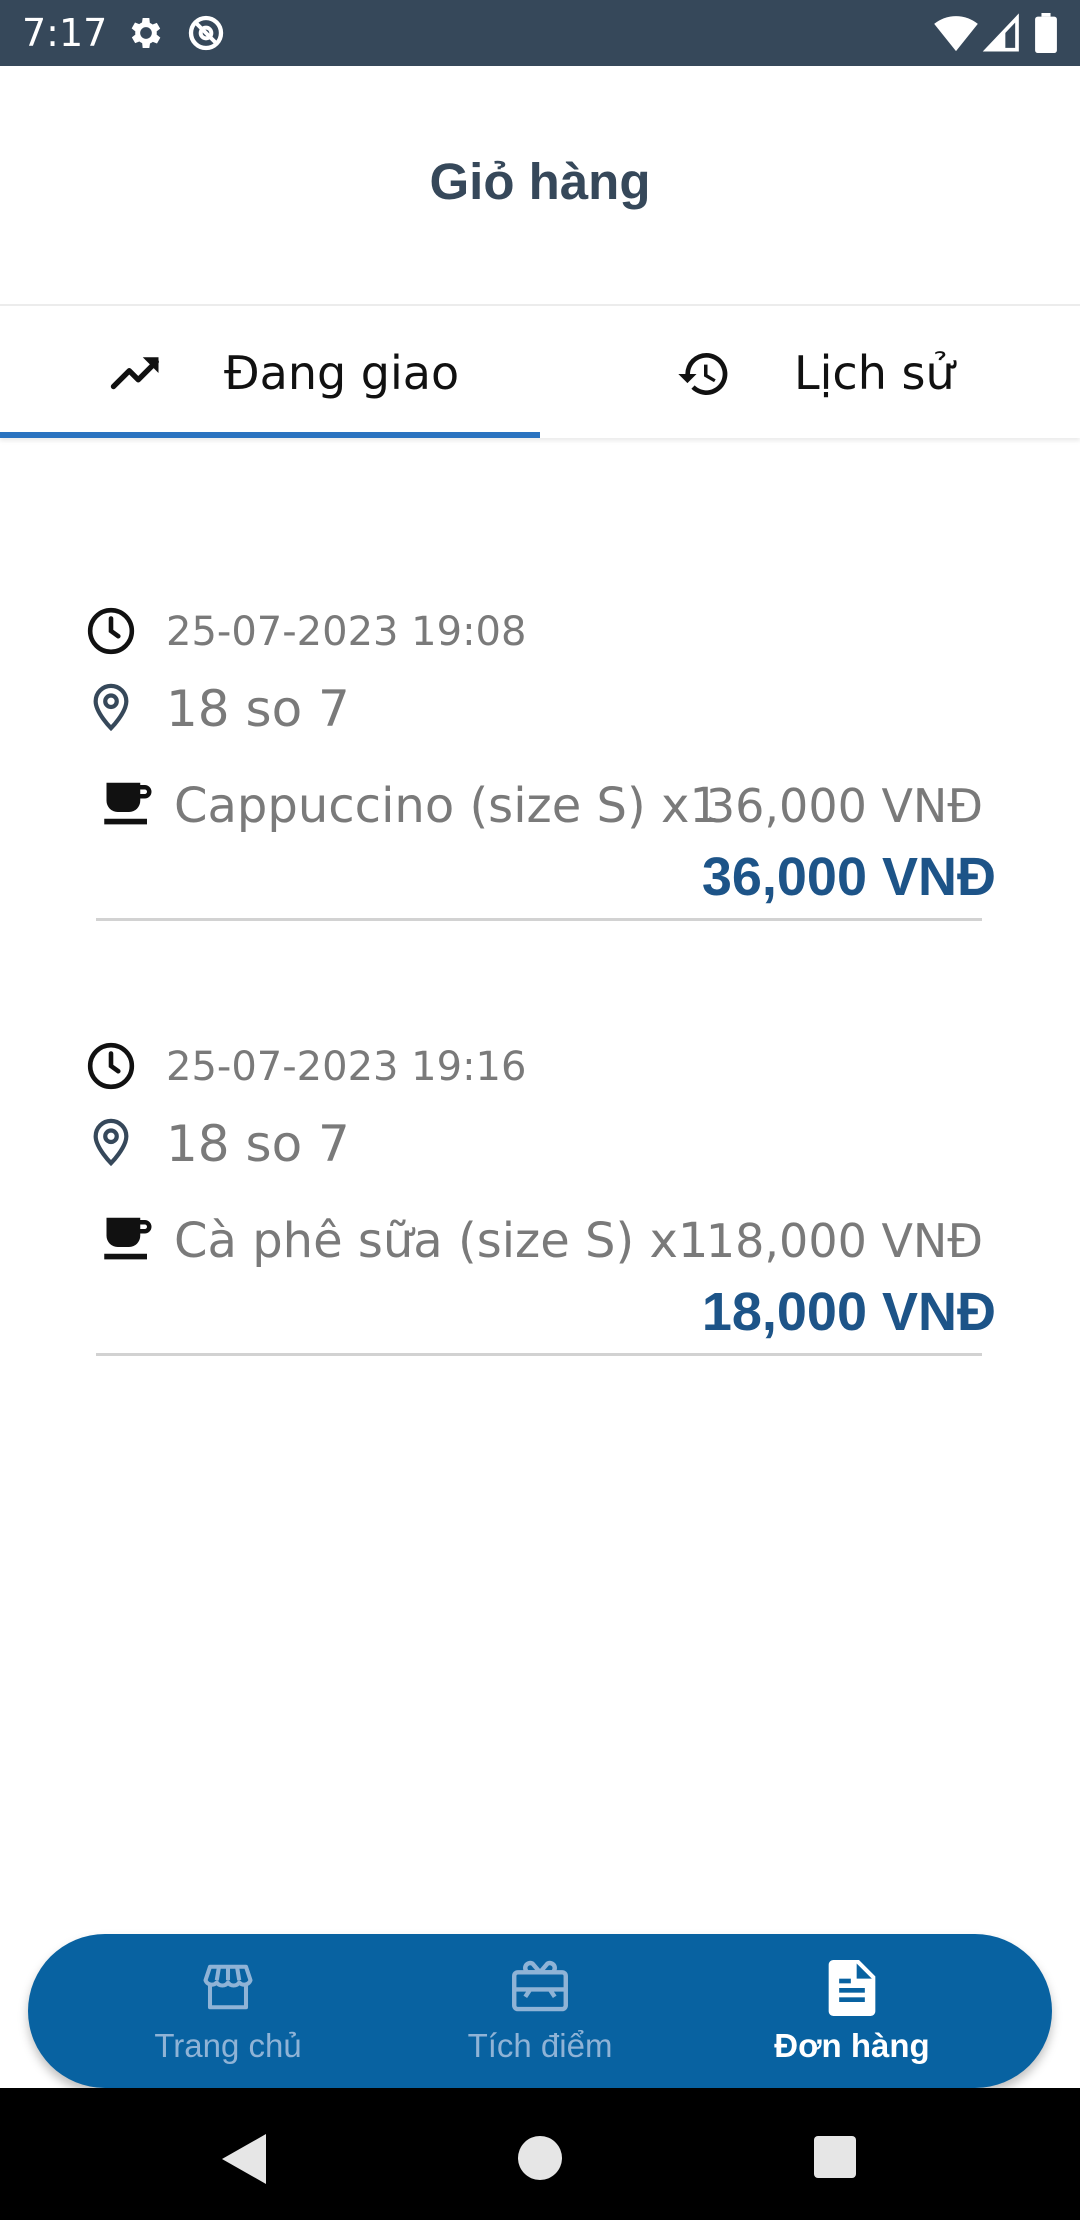  What do you see at coordinates (244, 2161) in the screenshot?
I see `back-icon` at bounding box center [244, 2161].